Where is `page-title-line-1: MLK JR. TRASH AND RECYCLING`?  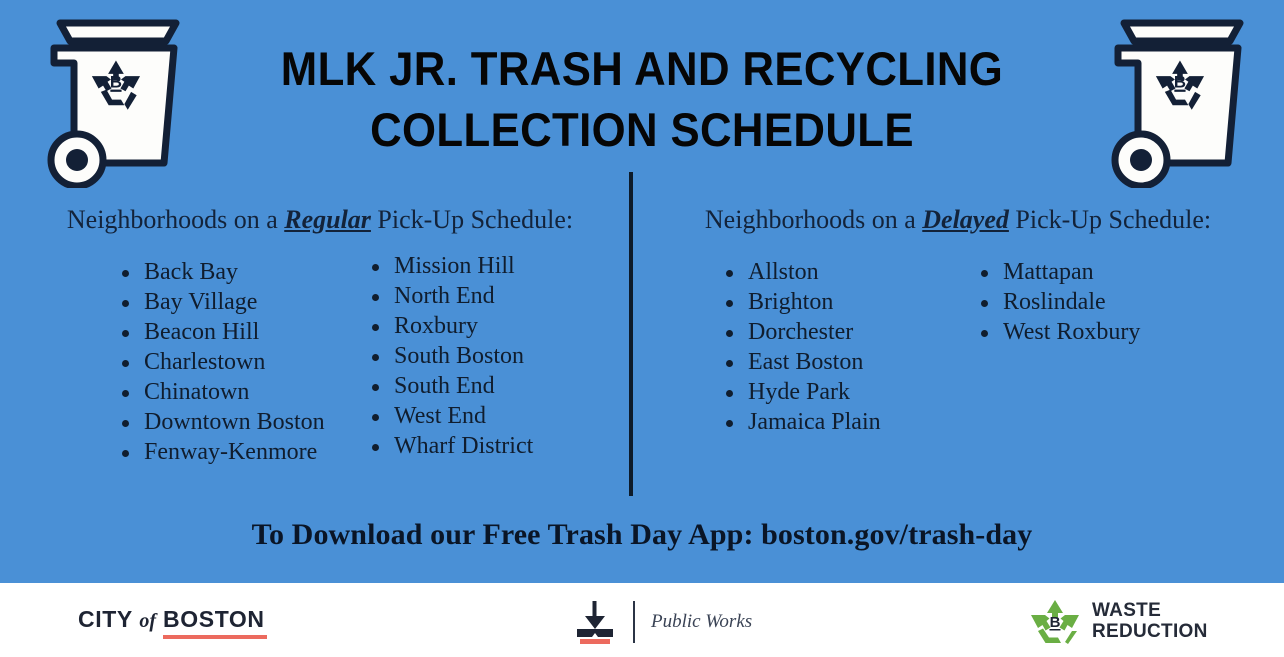
page-title-line-1: MLK JR. TRASH AND RECYCLING is located at coordinates (642, 68).